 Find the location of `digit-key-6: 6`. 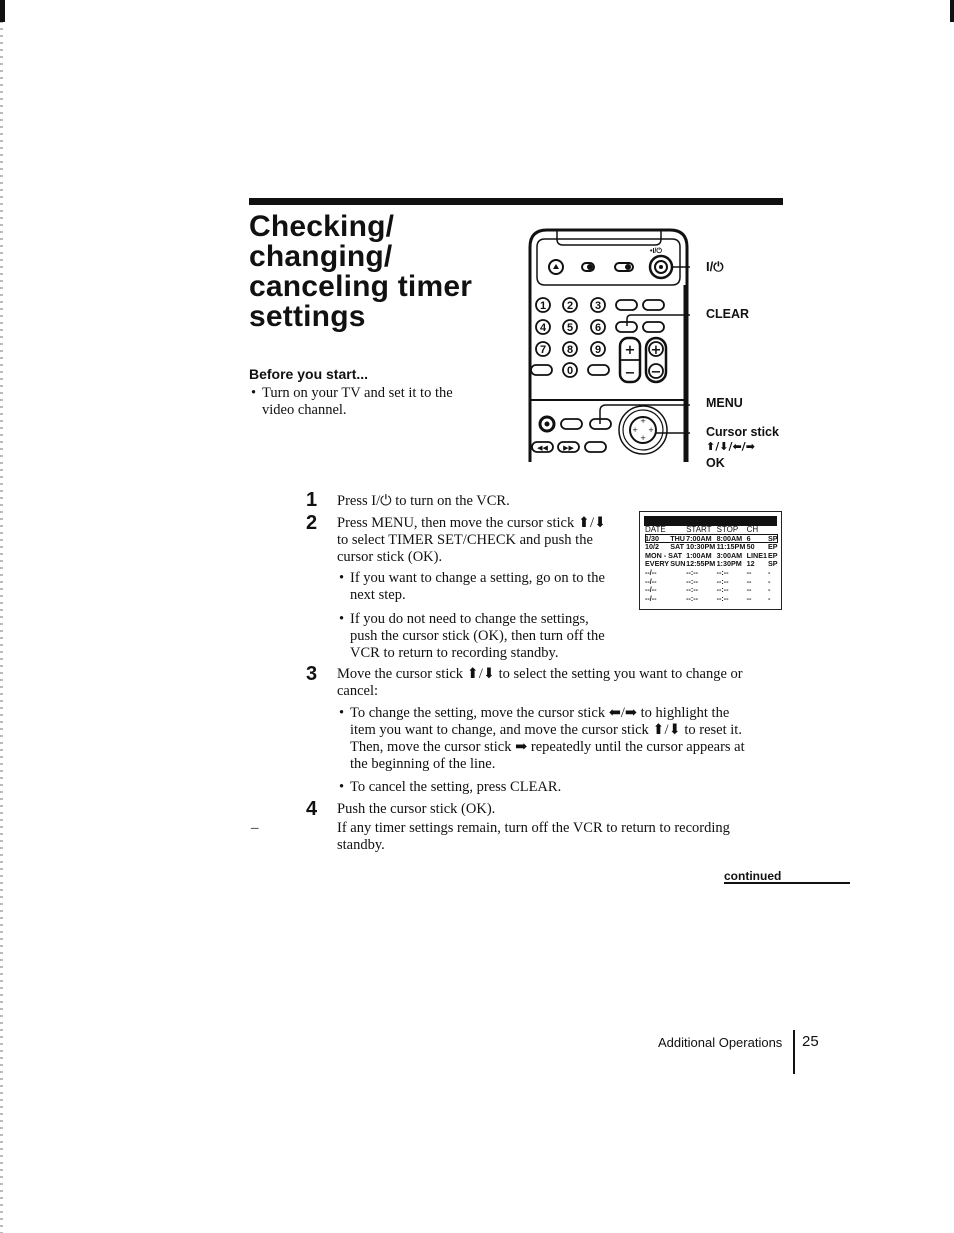

digit-key-6: 6 is located at coordinates (598, 327).